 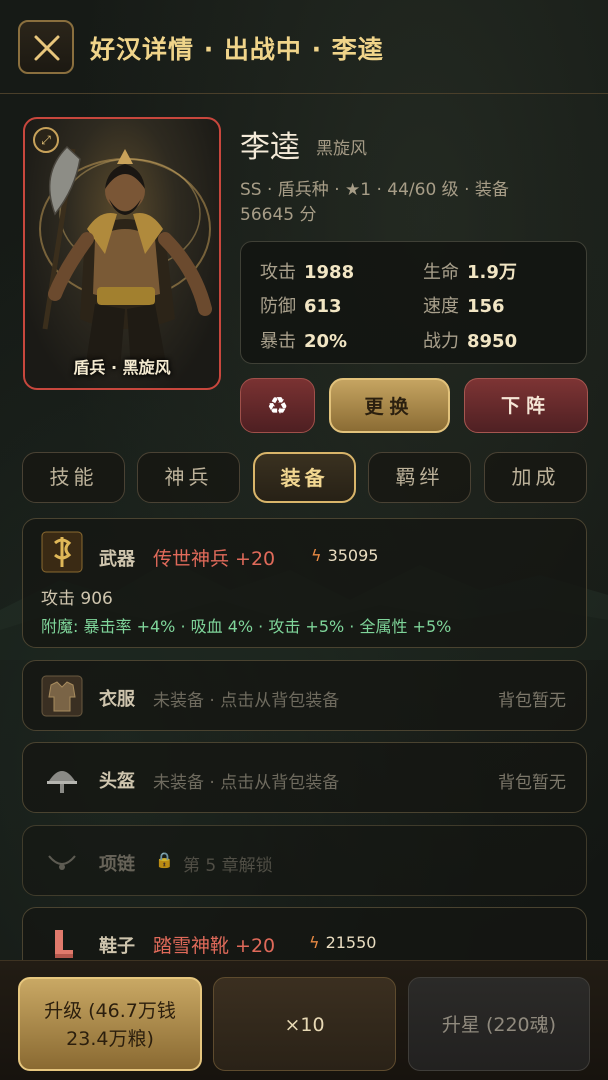 What do you see at coordinates (278, 272) in the screenshot?
I see `stat-label: 攻击` at bounding box center [278, 272].